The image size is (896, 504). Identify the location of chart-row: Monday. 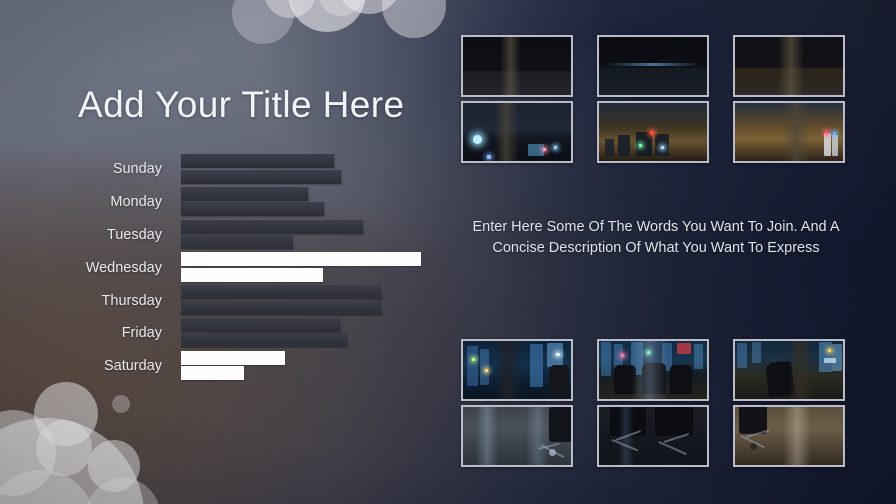
(220, 202).